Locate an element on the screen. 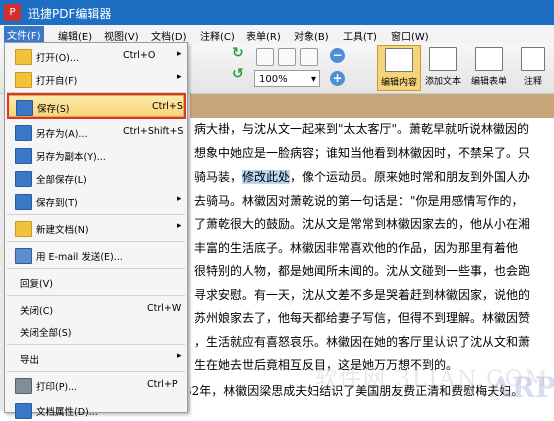 The height and width of the screenshot is (421, 554). menu-item-open: 打开(O)... Ctrl+O ▸ is located at coordinates (96, 56).